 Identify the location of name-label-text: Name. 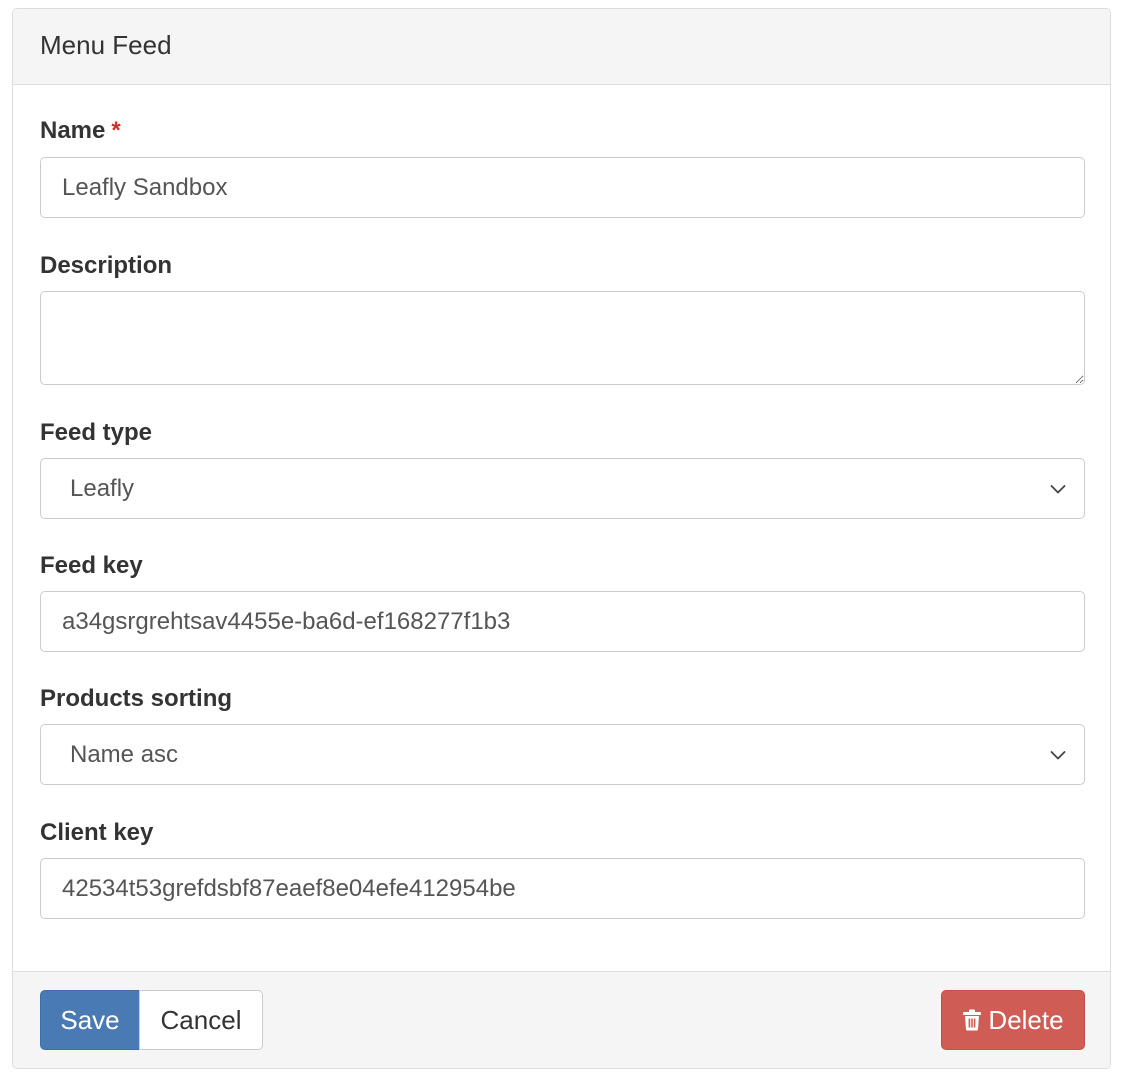
(73, 130).